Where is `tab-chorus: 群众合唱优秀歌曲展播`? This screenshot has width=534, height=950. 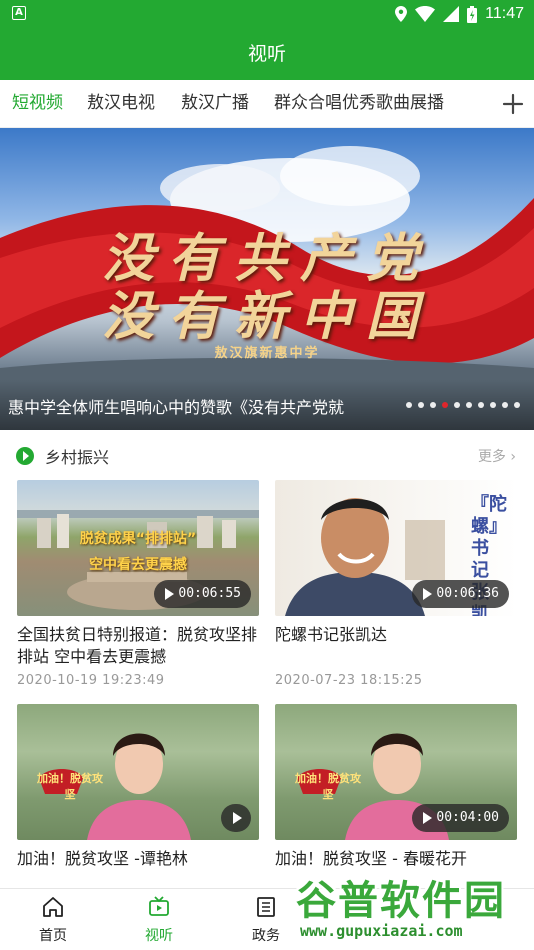
tab-chorus: 群众合唱优秀歌曲展播 is located at coordinates (359, 104).